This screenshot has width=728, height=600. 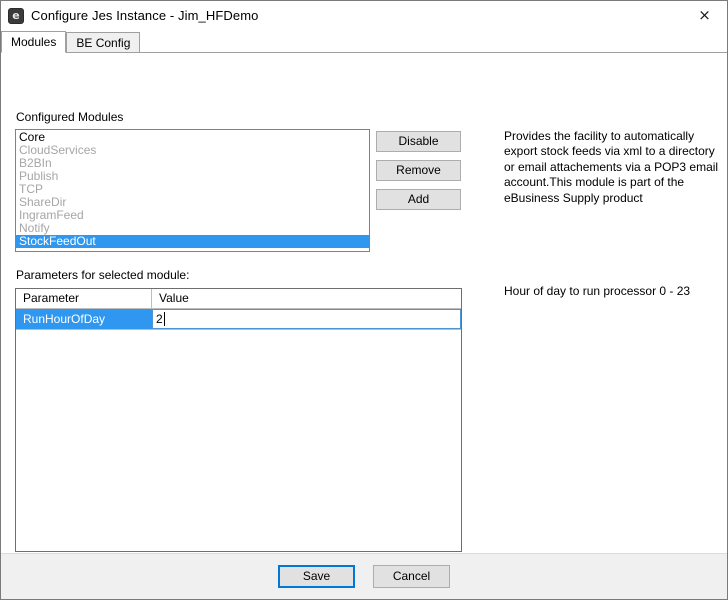 I want to click on tab-modules-label: Modules, so click(x=34, y=42).